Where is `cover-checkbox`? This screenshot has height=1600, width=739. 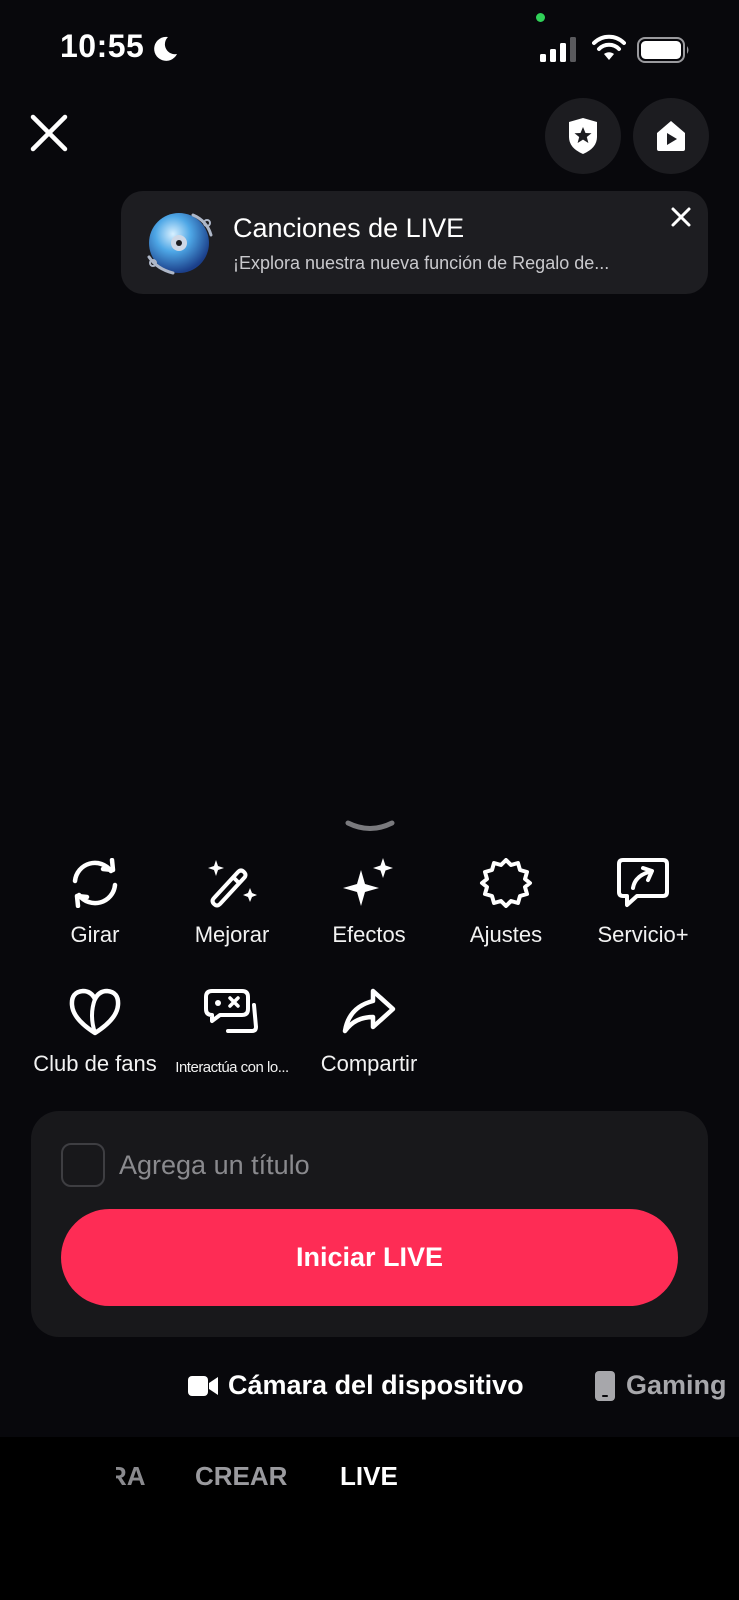 cover-checkbox is located at coordinates (83, 1165).